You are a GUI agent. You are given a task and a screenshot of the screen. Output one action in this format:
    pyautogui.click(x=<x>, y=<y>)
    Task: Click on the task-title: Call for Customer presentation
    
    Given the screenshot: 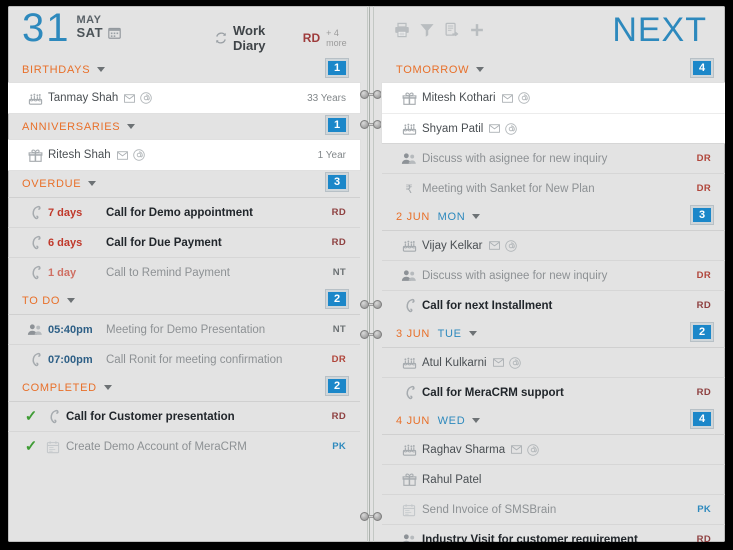 What is the action you would take?
    pyautogui.click(x=150, y=416)
    